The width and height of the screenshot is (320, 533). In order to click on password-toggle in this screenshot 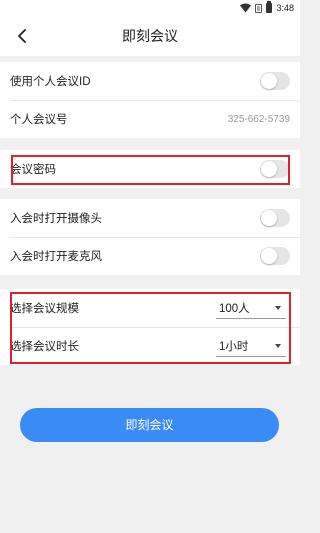, I will do `click(275, 169)`.